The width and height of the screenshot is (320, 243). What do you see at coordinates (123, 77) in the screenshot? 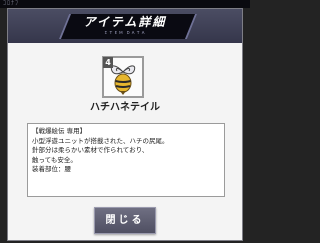
I see `item-icon-frame: 4` at bounding box center [123, 77].